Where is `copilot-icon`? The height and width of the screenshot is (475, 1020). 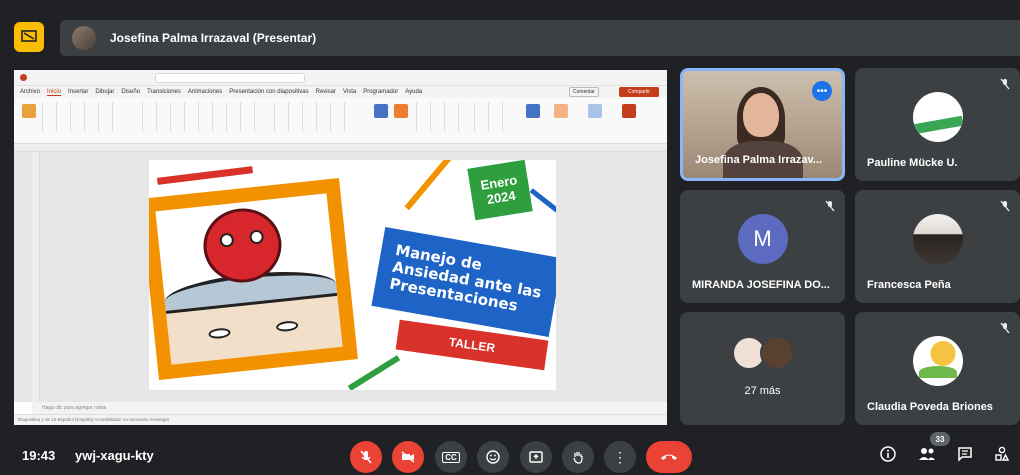 copilot-icon is located at coordinates (629, 111).